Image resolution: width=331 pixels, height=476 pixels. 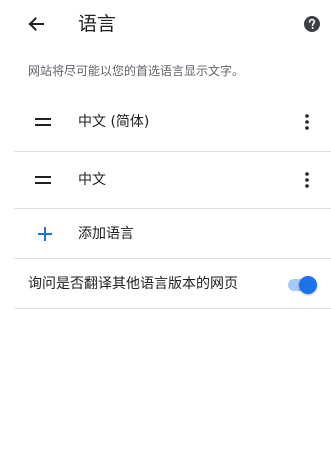 I want to click on language-item: 中文, so click(x=172, y=180).